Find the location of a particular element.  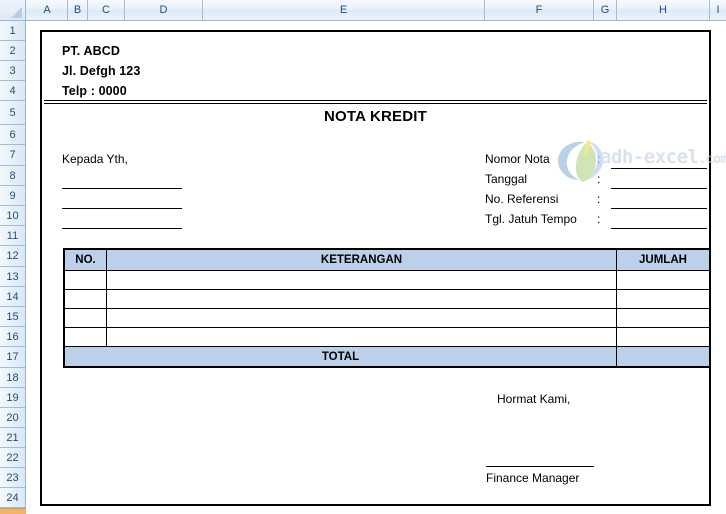

field-colon-tanggal: : is located at coordinates (599, 179).